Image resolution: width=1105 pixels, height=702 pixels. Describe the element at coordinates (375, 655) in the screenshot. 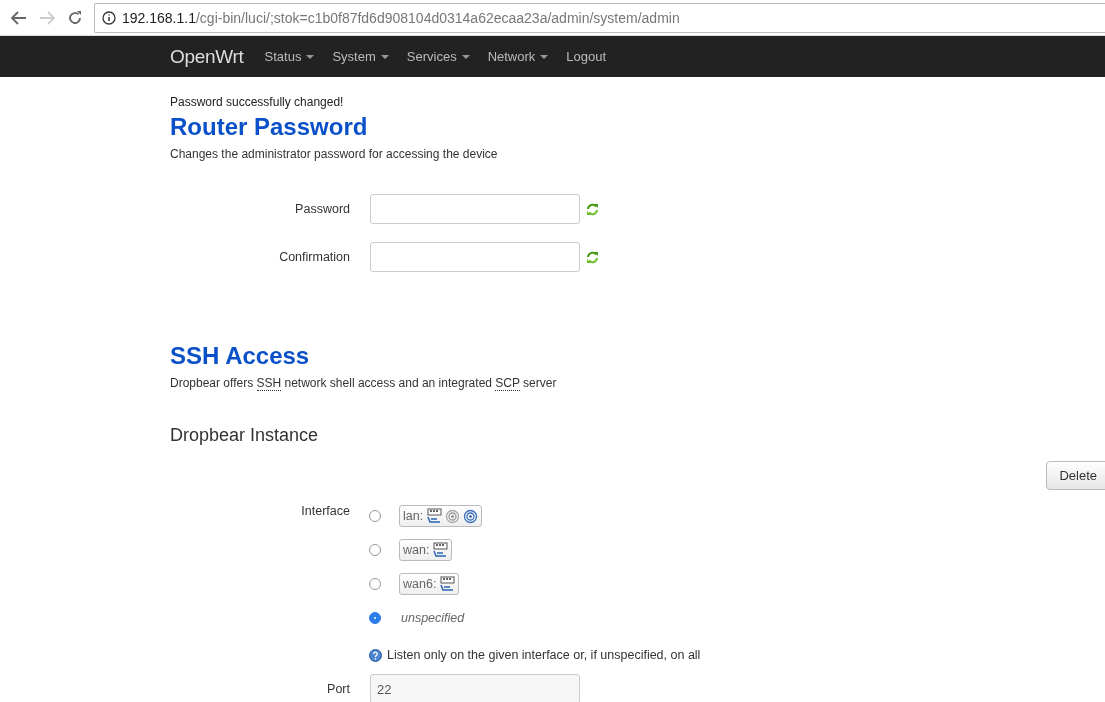

I see `help-icon` at that location.